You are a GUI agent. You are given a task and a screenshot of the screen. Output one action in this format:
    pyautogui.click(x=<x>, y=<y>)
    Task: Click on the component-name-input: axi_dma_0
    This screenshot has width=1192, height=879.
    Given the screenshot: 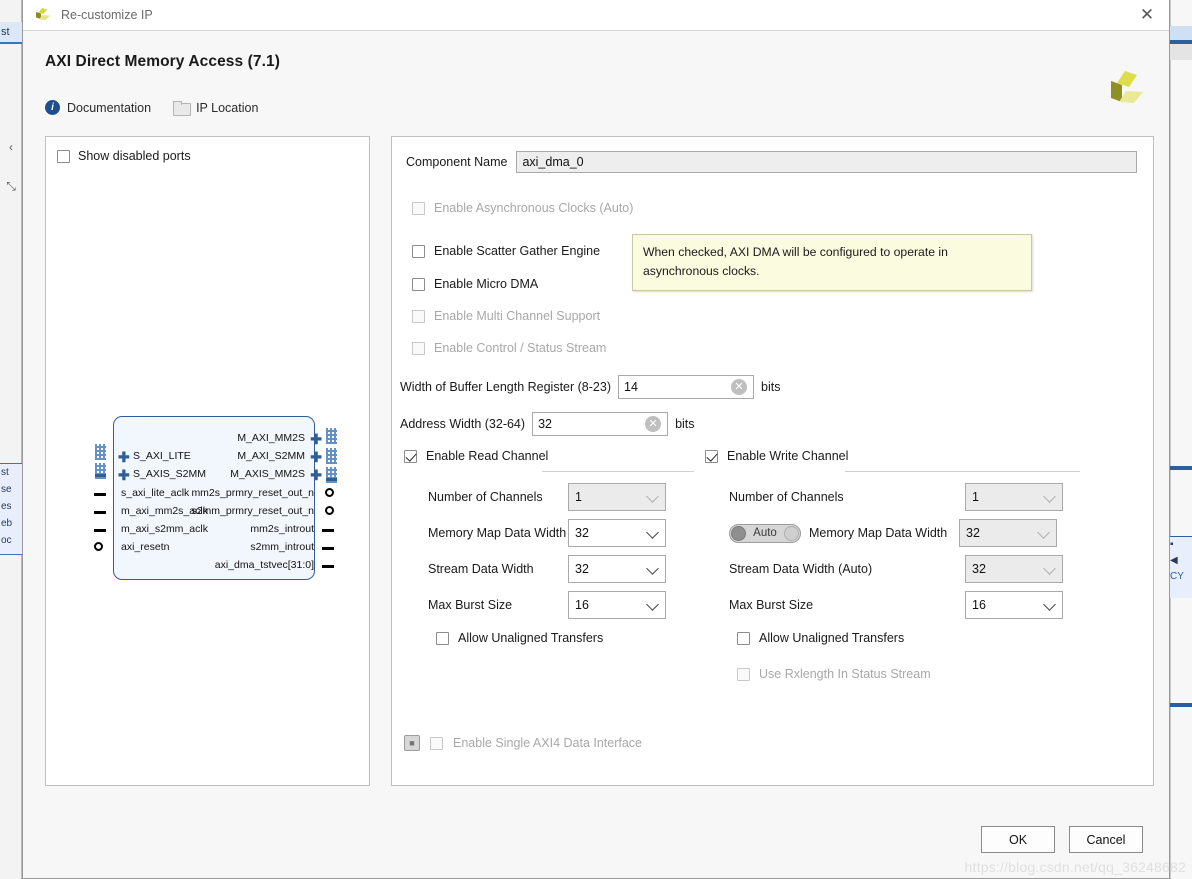 What is the action you would take?
    pyautogui.click(x=826, y=162)
    